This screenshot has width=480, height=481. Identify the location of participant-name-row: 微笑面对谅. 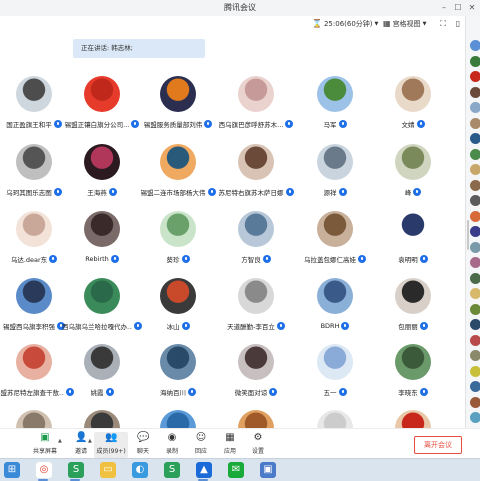
(256, 392).